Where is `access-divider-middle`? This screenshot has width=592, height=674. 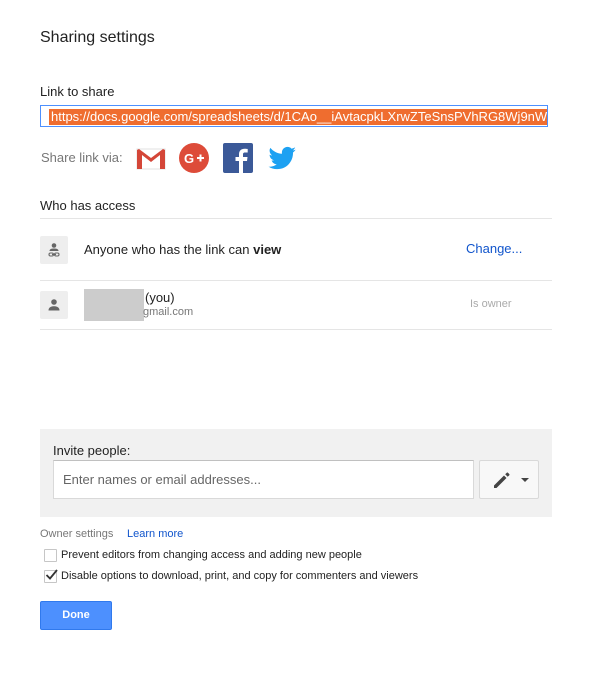
access-divider-middle is located at coordinates (296, 280).